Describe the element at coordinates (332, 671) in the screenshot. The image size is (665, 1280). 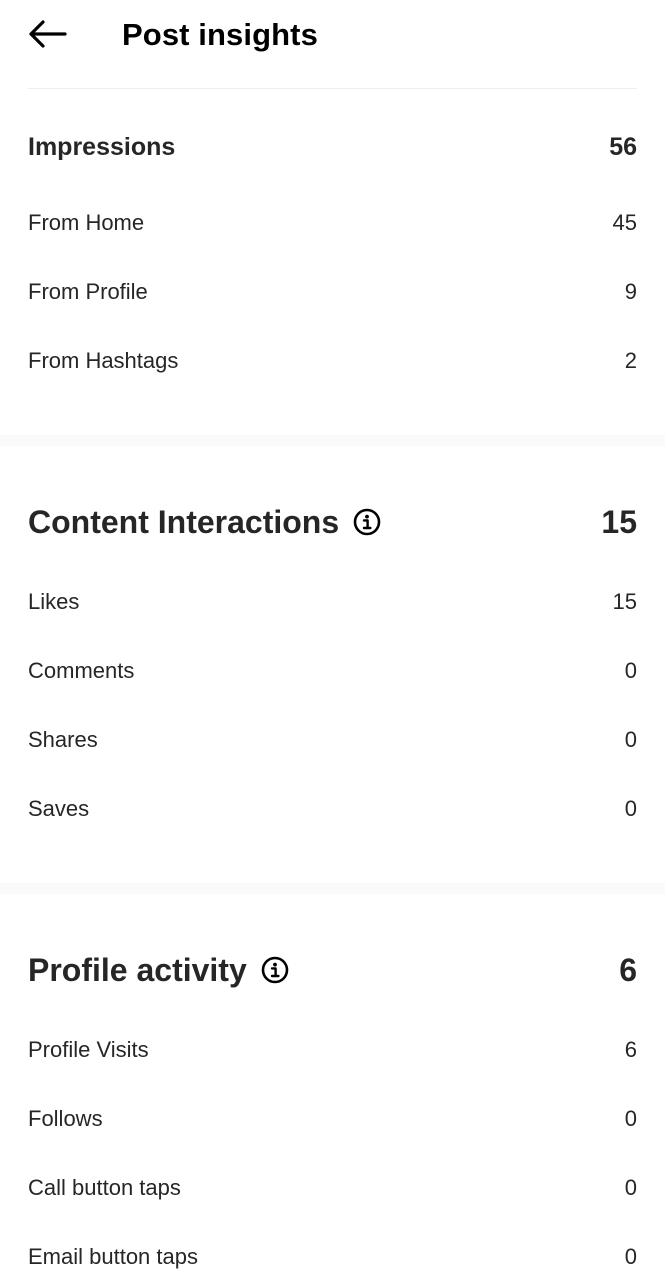
I see `list-item: Comments 0` at that location.